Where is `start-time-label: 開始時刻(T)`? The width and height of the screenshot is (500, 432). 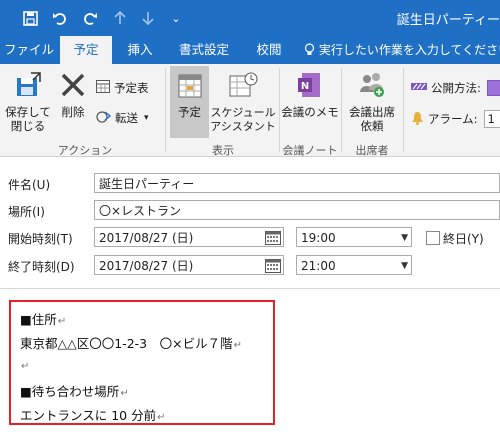
start-time-label: 開始時刻(T) is located at coordinates (40, 239).